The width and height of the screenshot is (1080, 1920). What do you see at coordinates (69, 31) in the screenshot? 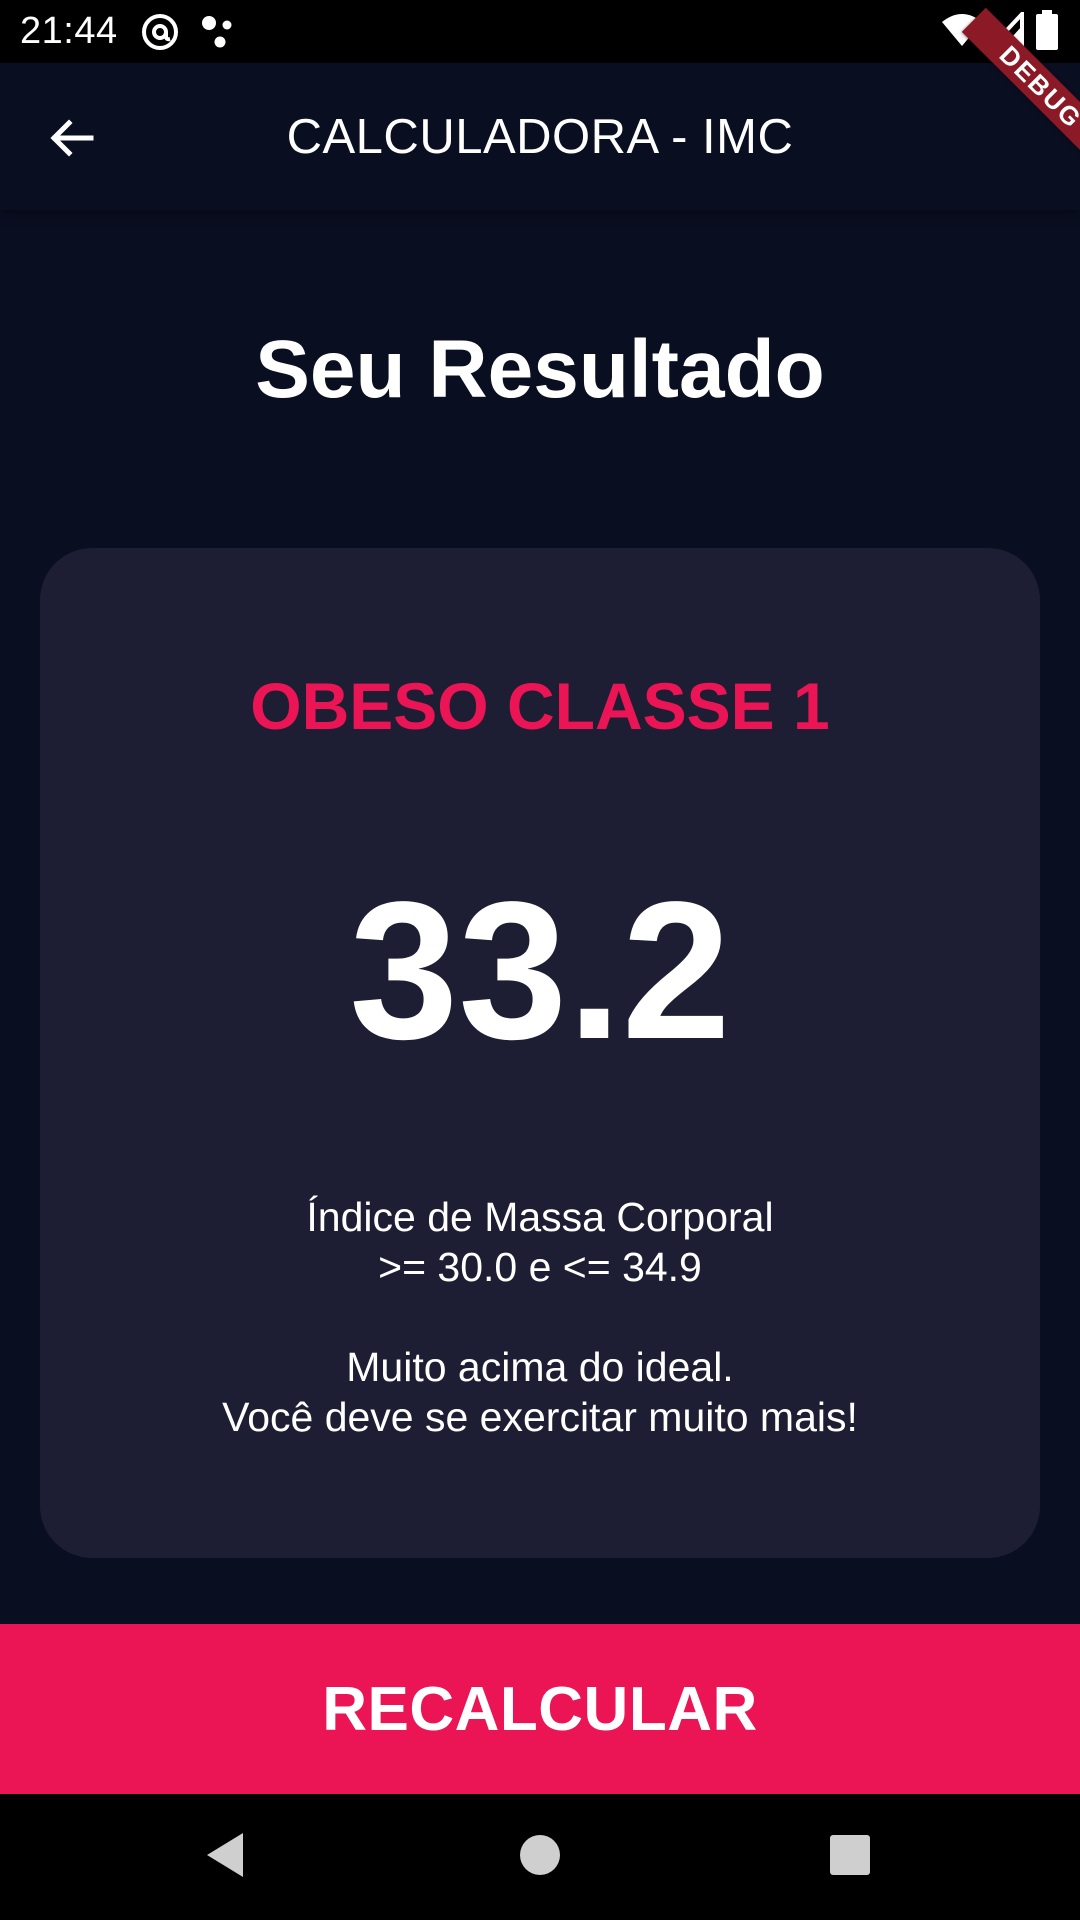
I see `status-time: 21:44` at bounding box center [69, 31].